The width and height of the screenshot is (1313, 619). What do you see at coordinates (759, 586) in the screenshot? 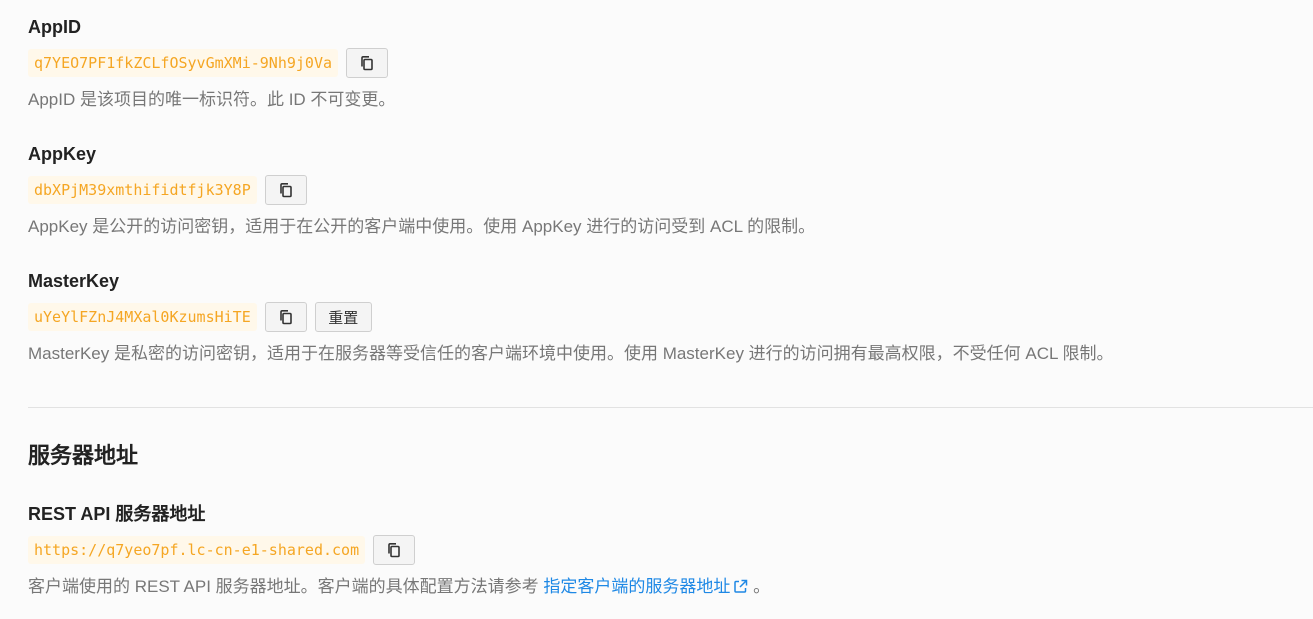
I see `rest-api-description-end: 。` at bounding box center [759, 586].